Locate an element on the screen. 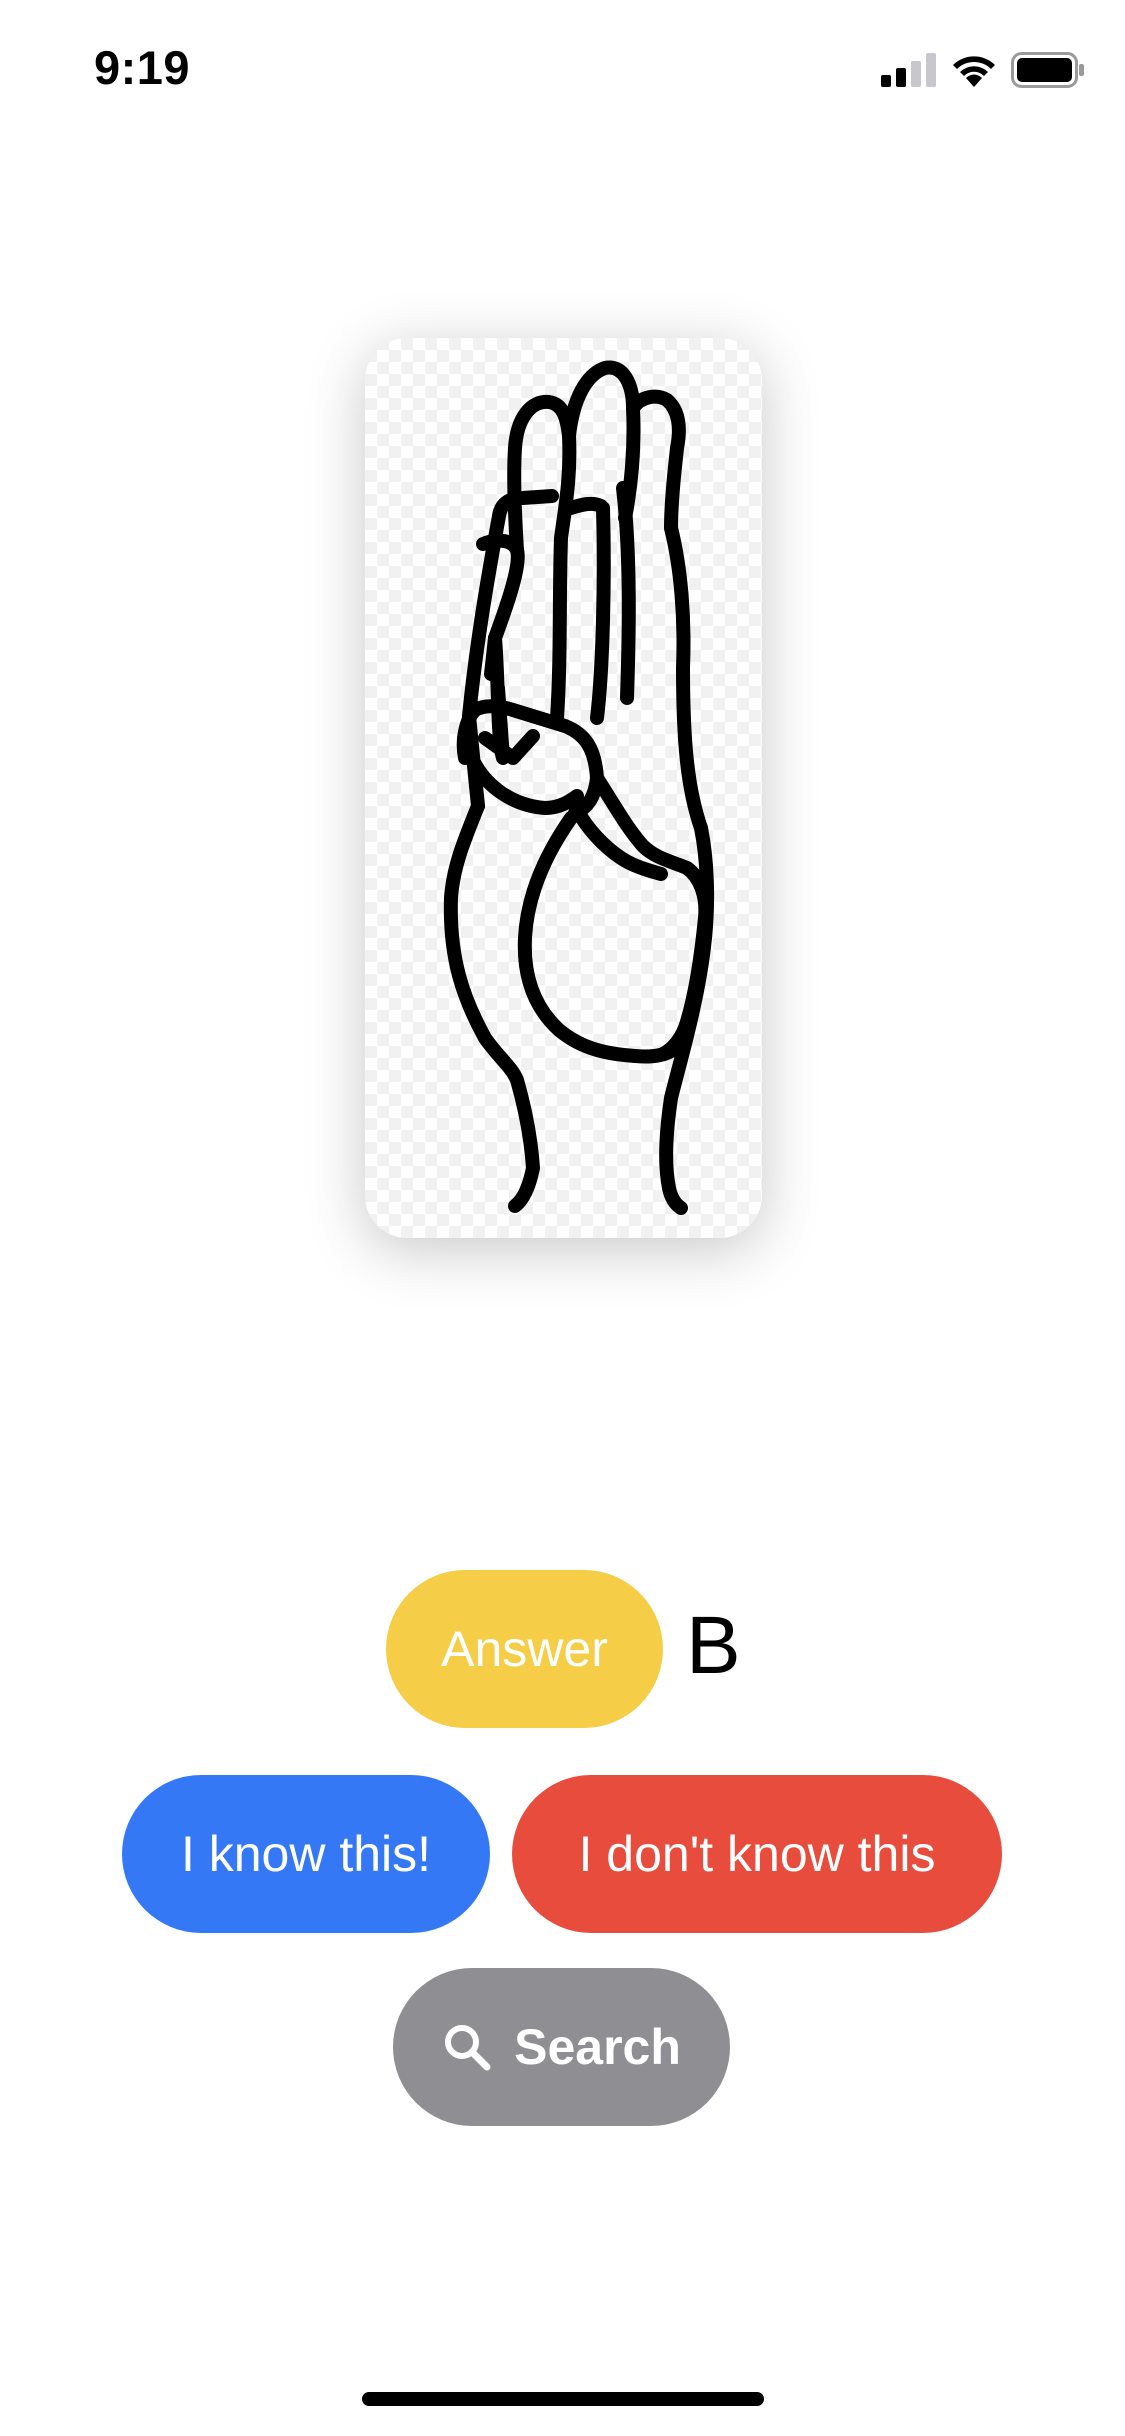 The width and height of the screenshot is (1125, 2436). home-indicator is located at coordinates (563, 2399).